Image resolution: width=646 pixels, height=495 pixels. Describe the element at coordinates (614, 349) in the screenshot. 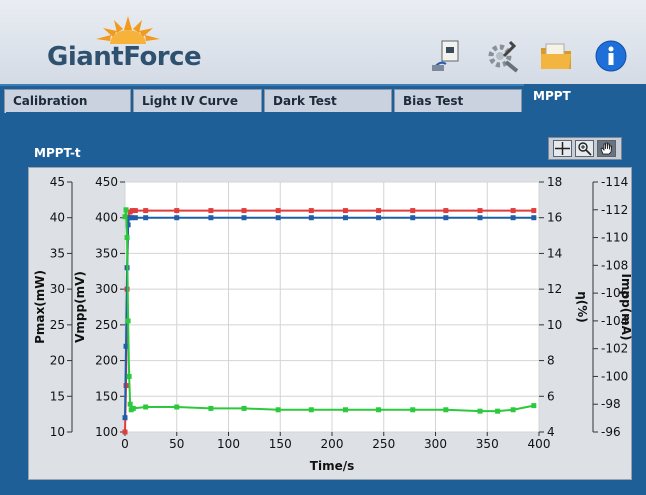

I see `impp-tick-label: -102` at that location.